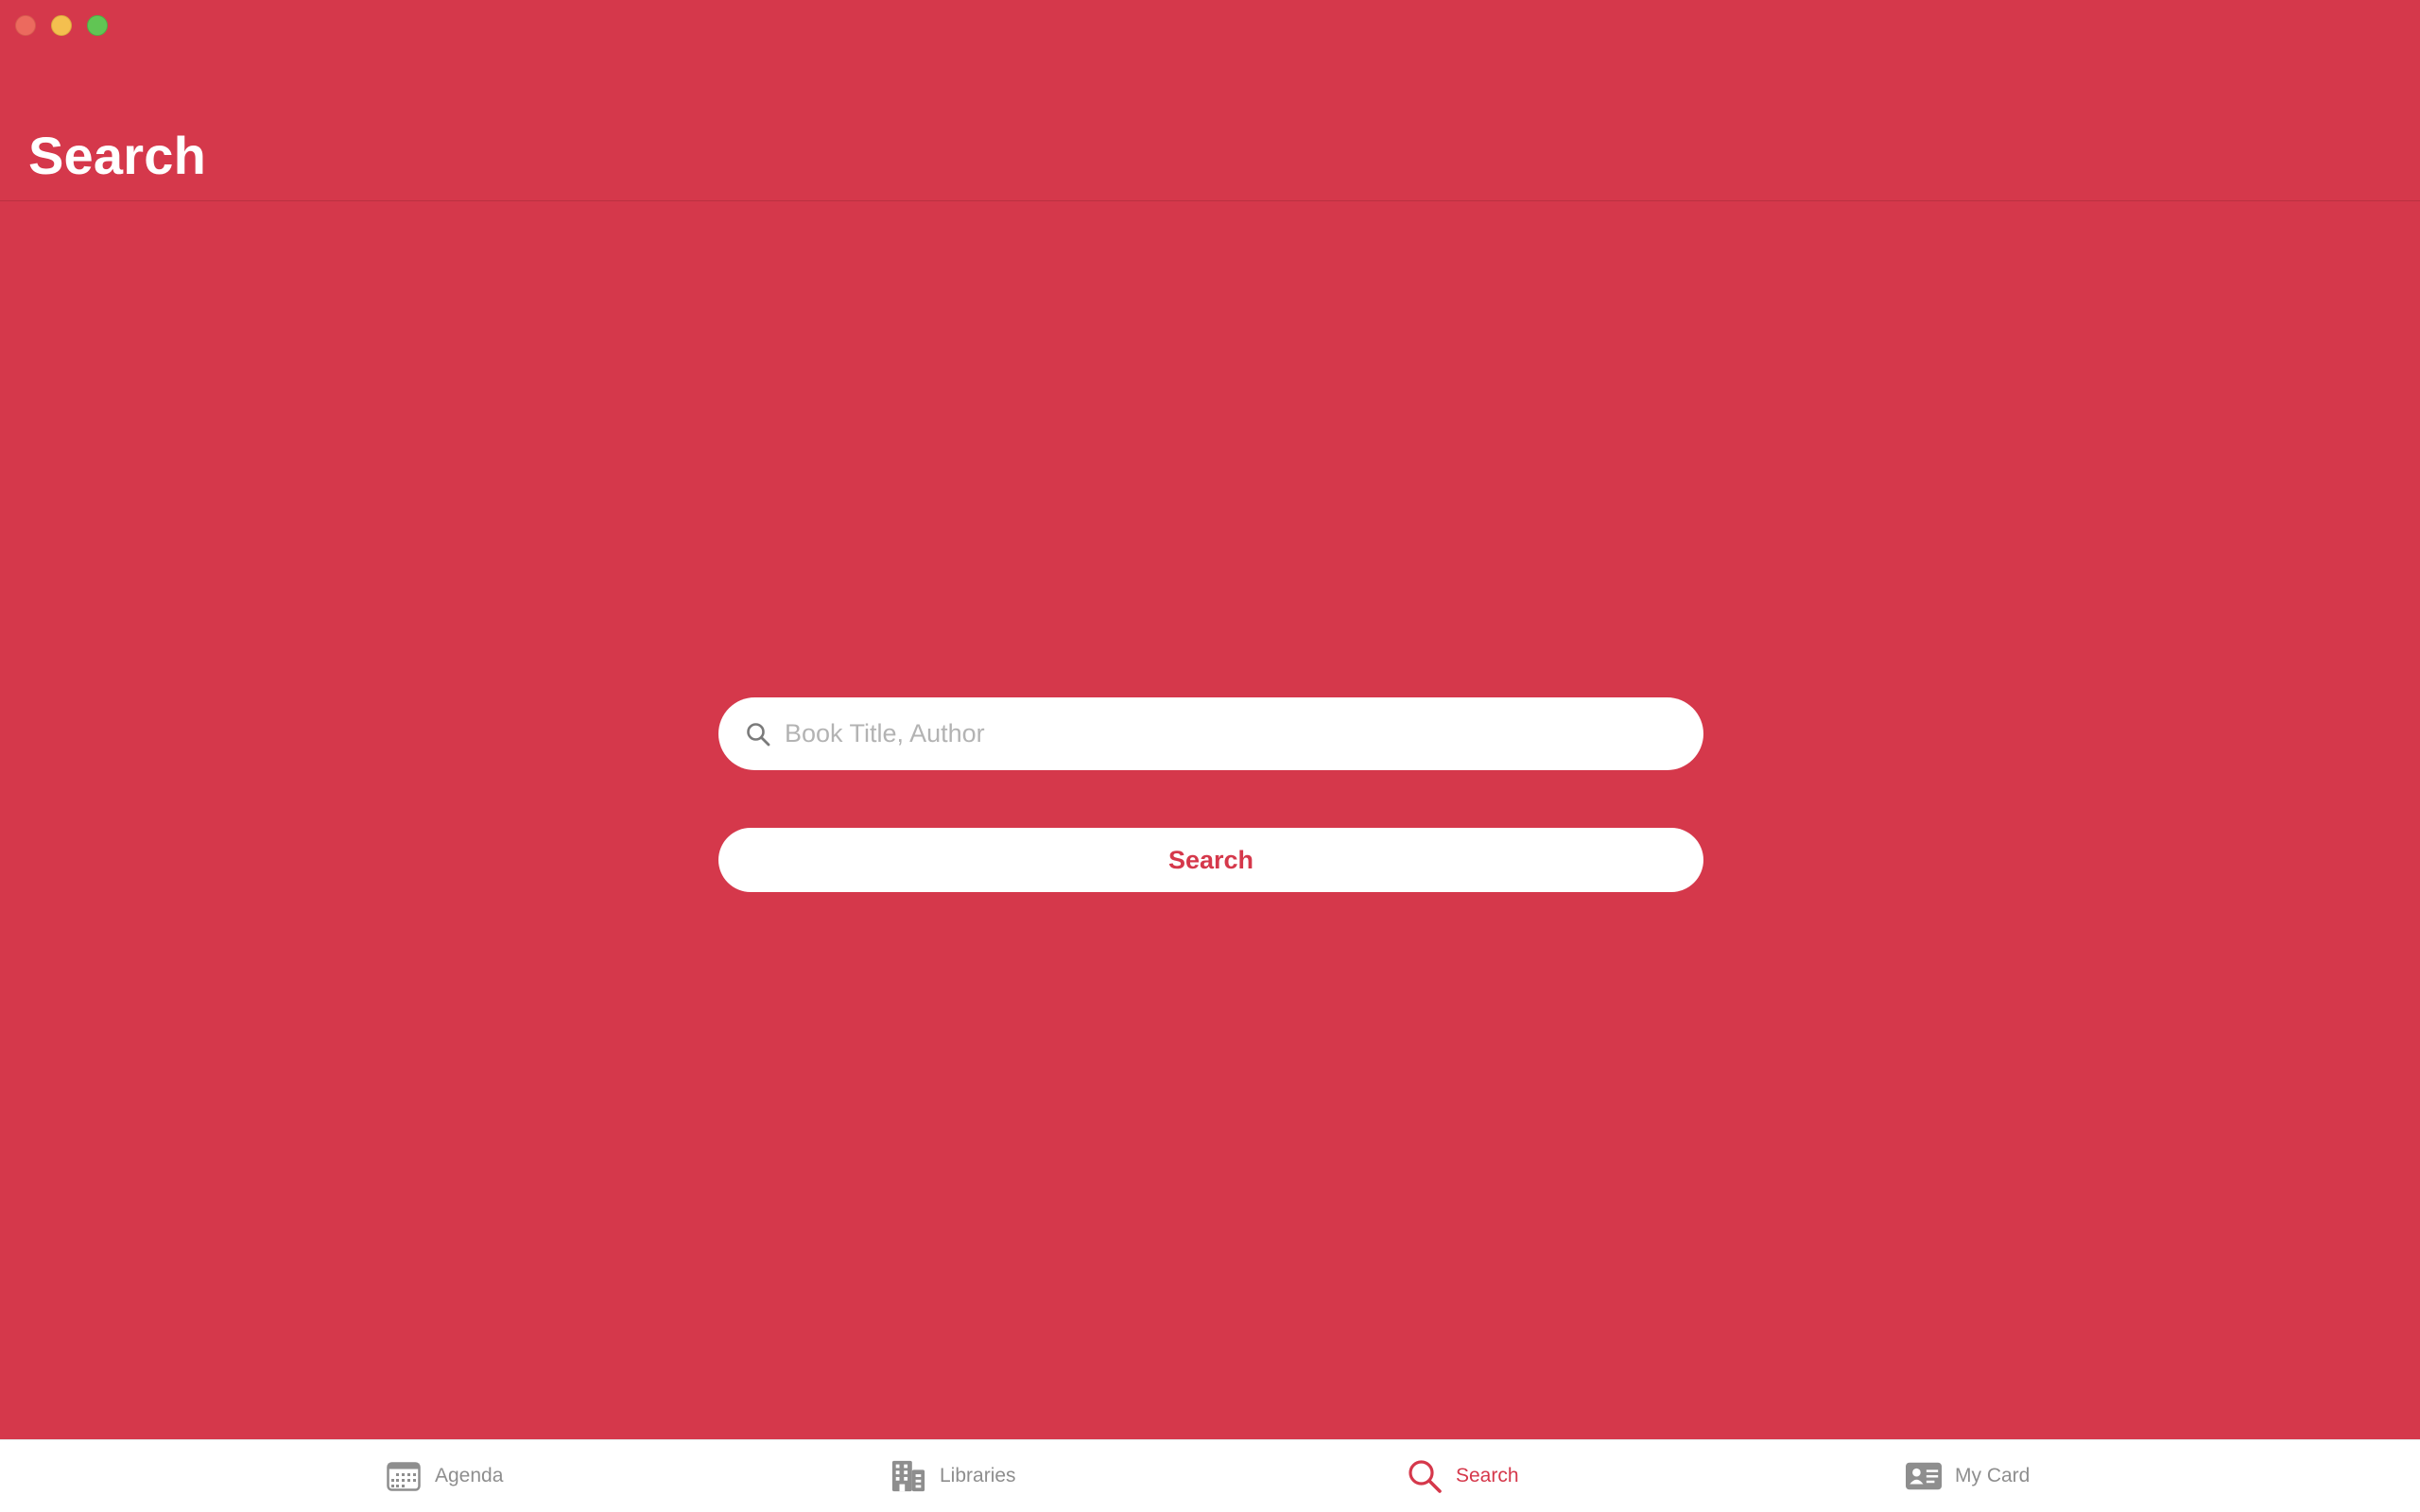 The image size is (2420, 1512). What do you see at coordinates (404, 1476) in the screenshot?
I see `calendar-icon` at bounding box center [404, 1476].